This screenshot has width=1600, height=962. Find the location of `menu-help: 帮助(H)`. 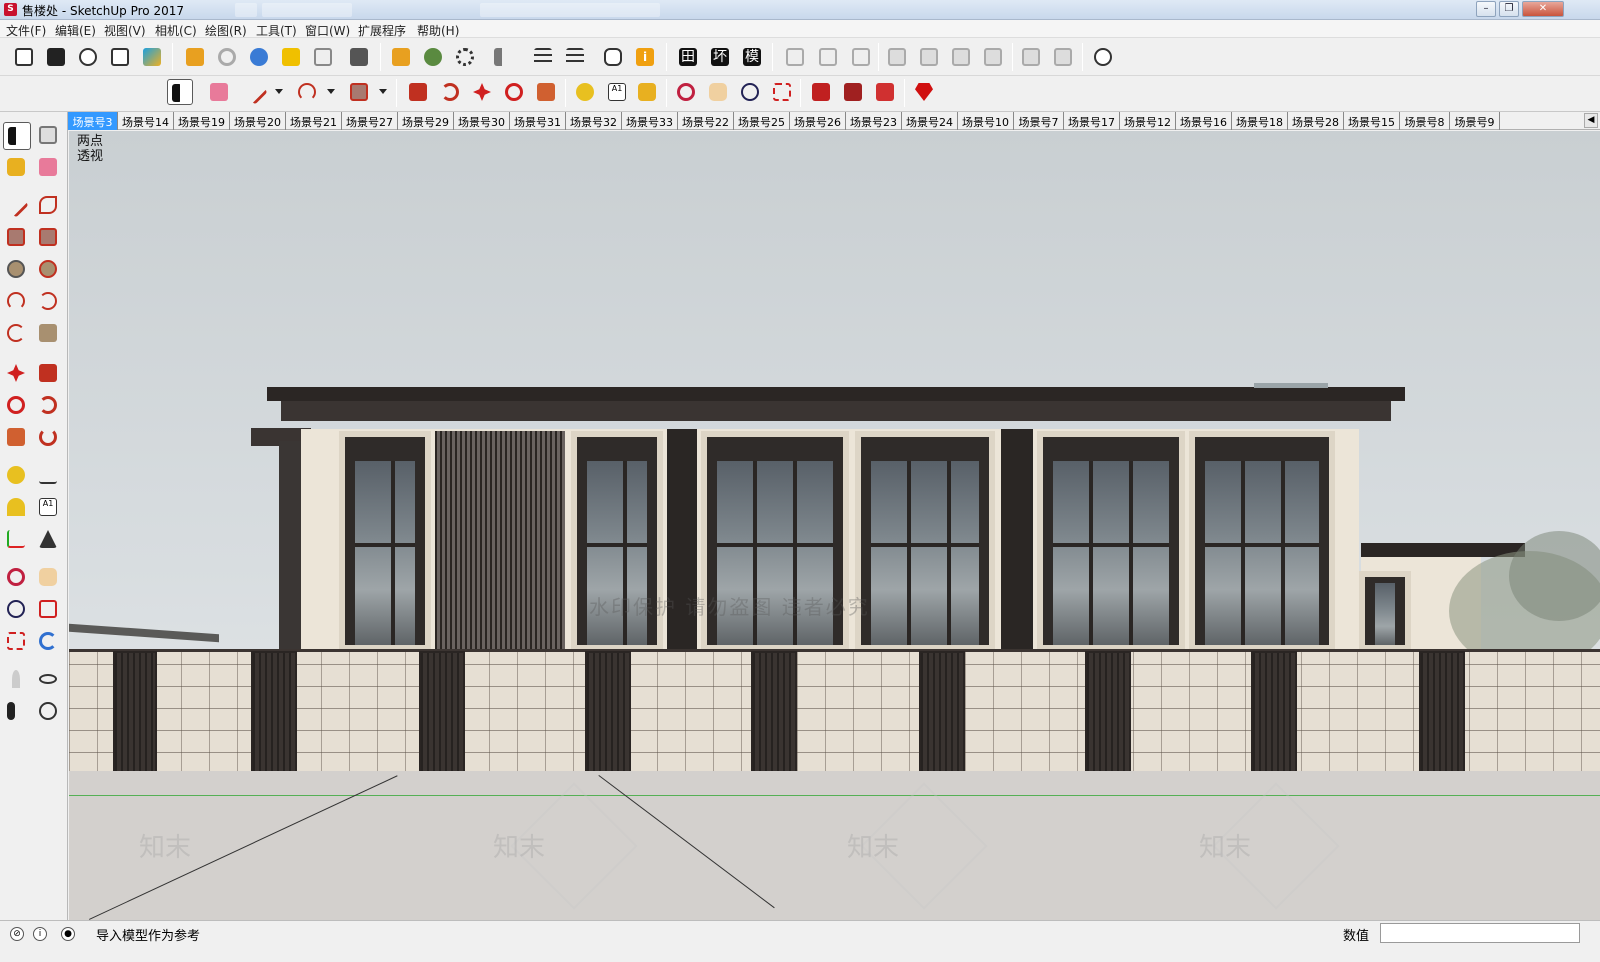

menu-help: 帮助(H) is located at coordinates (438, 30).